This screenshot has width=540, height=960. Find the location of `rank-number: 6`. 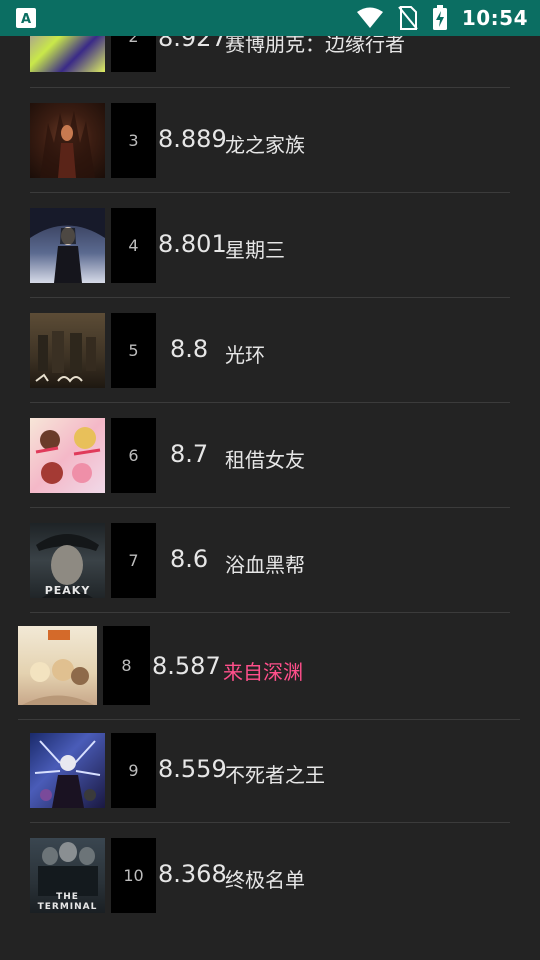

rank-number: 6 is located at coordinates (133, 455).